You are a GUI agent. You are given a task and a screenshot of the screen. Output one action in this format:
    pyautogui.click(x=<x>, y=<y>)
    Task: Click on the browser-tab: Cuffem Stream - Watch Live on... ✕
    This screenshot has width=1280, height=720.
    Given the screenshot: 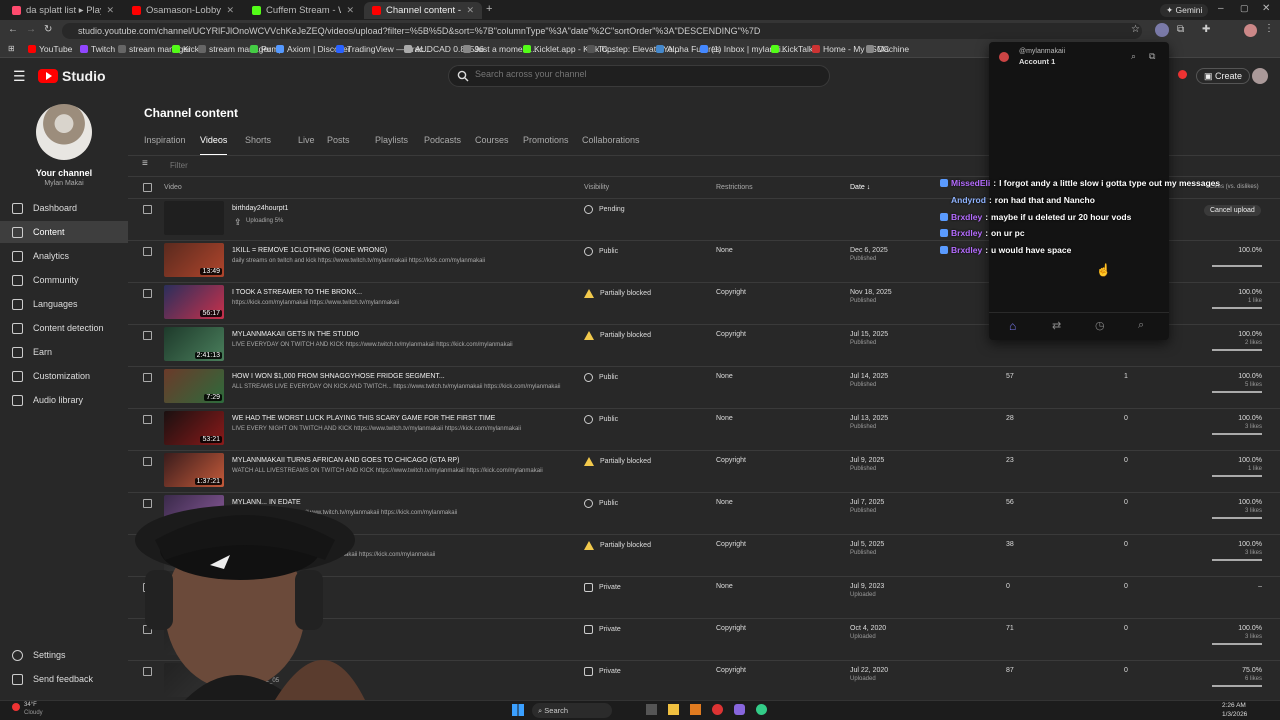 What is the action you would take?
    pyautogui.click(x=303, y=10)
    